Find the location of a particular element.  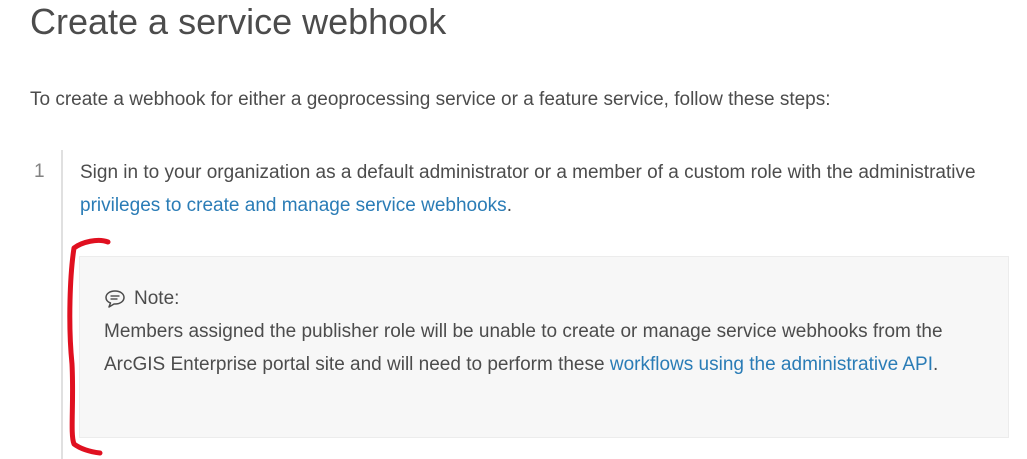

note-text-after: . is located at coordinates (936, 364).